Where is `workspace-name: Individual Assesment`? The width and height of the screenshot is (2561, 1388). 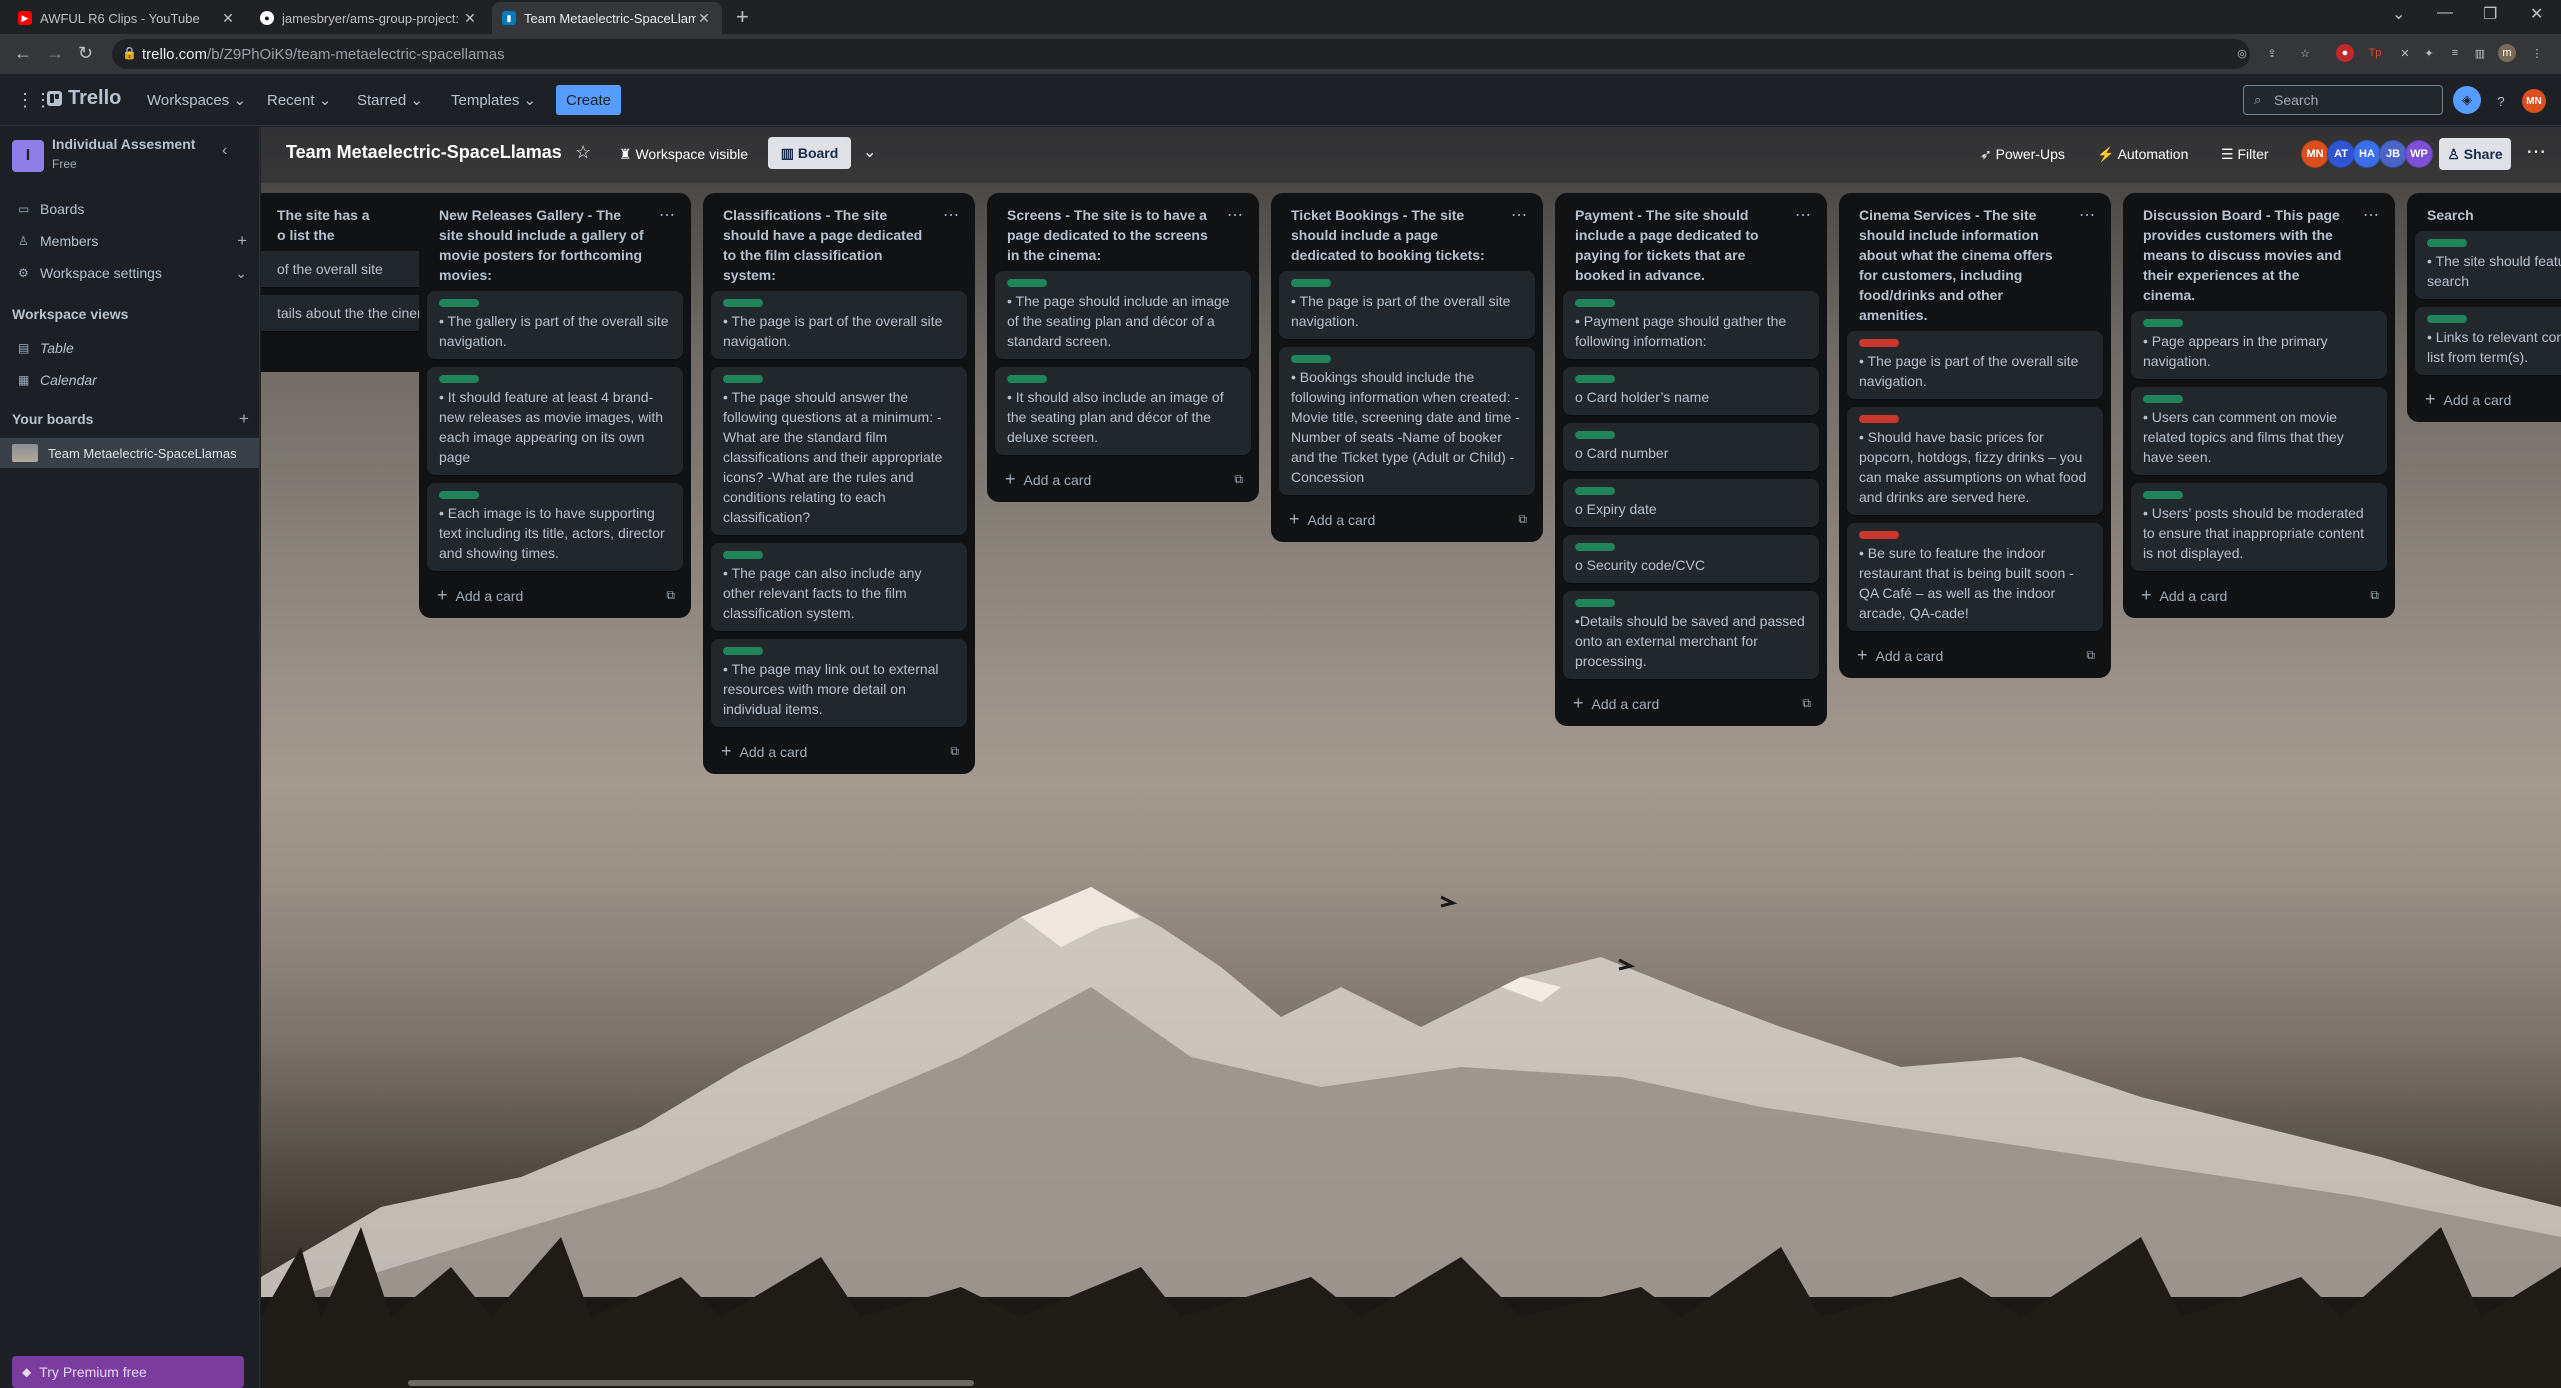
workspace-name: Individual Assesment is located at coordinates (123, 144).